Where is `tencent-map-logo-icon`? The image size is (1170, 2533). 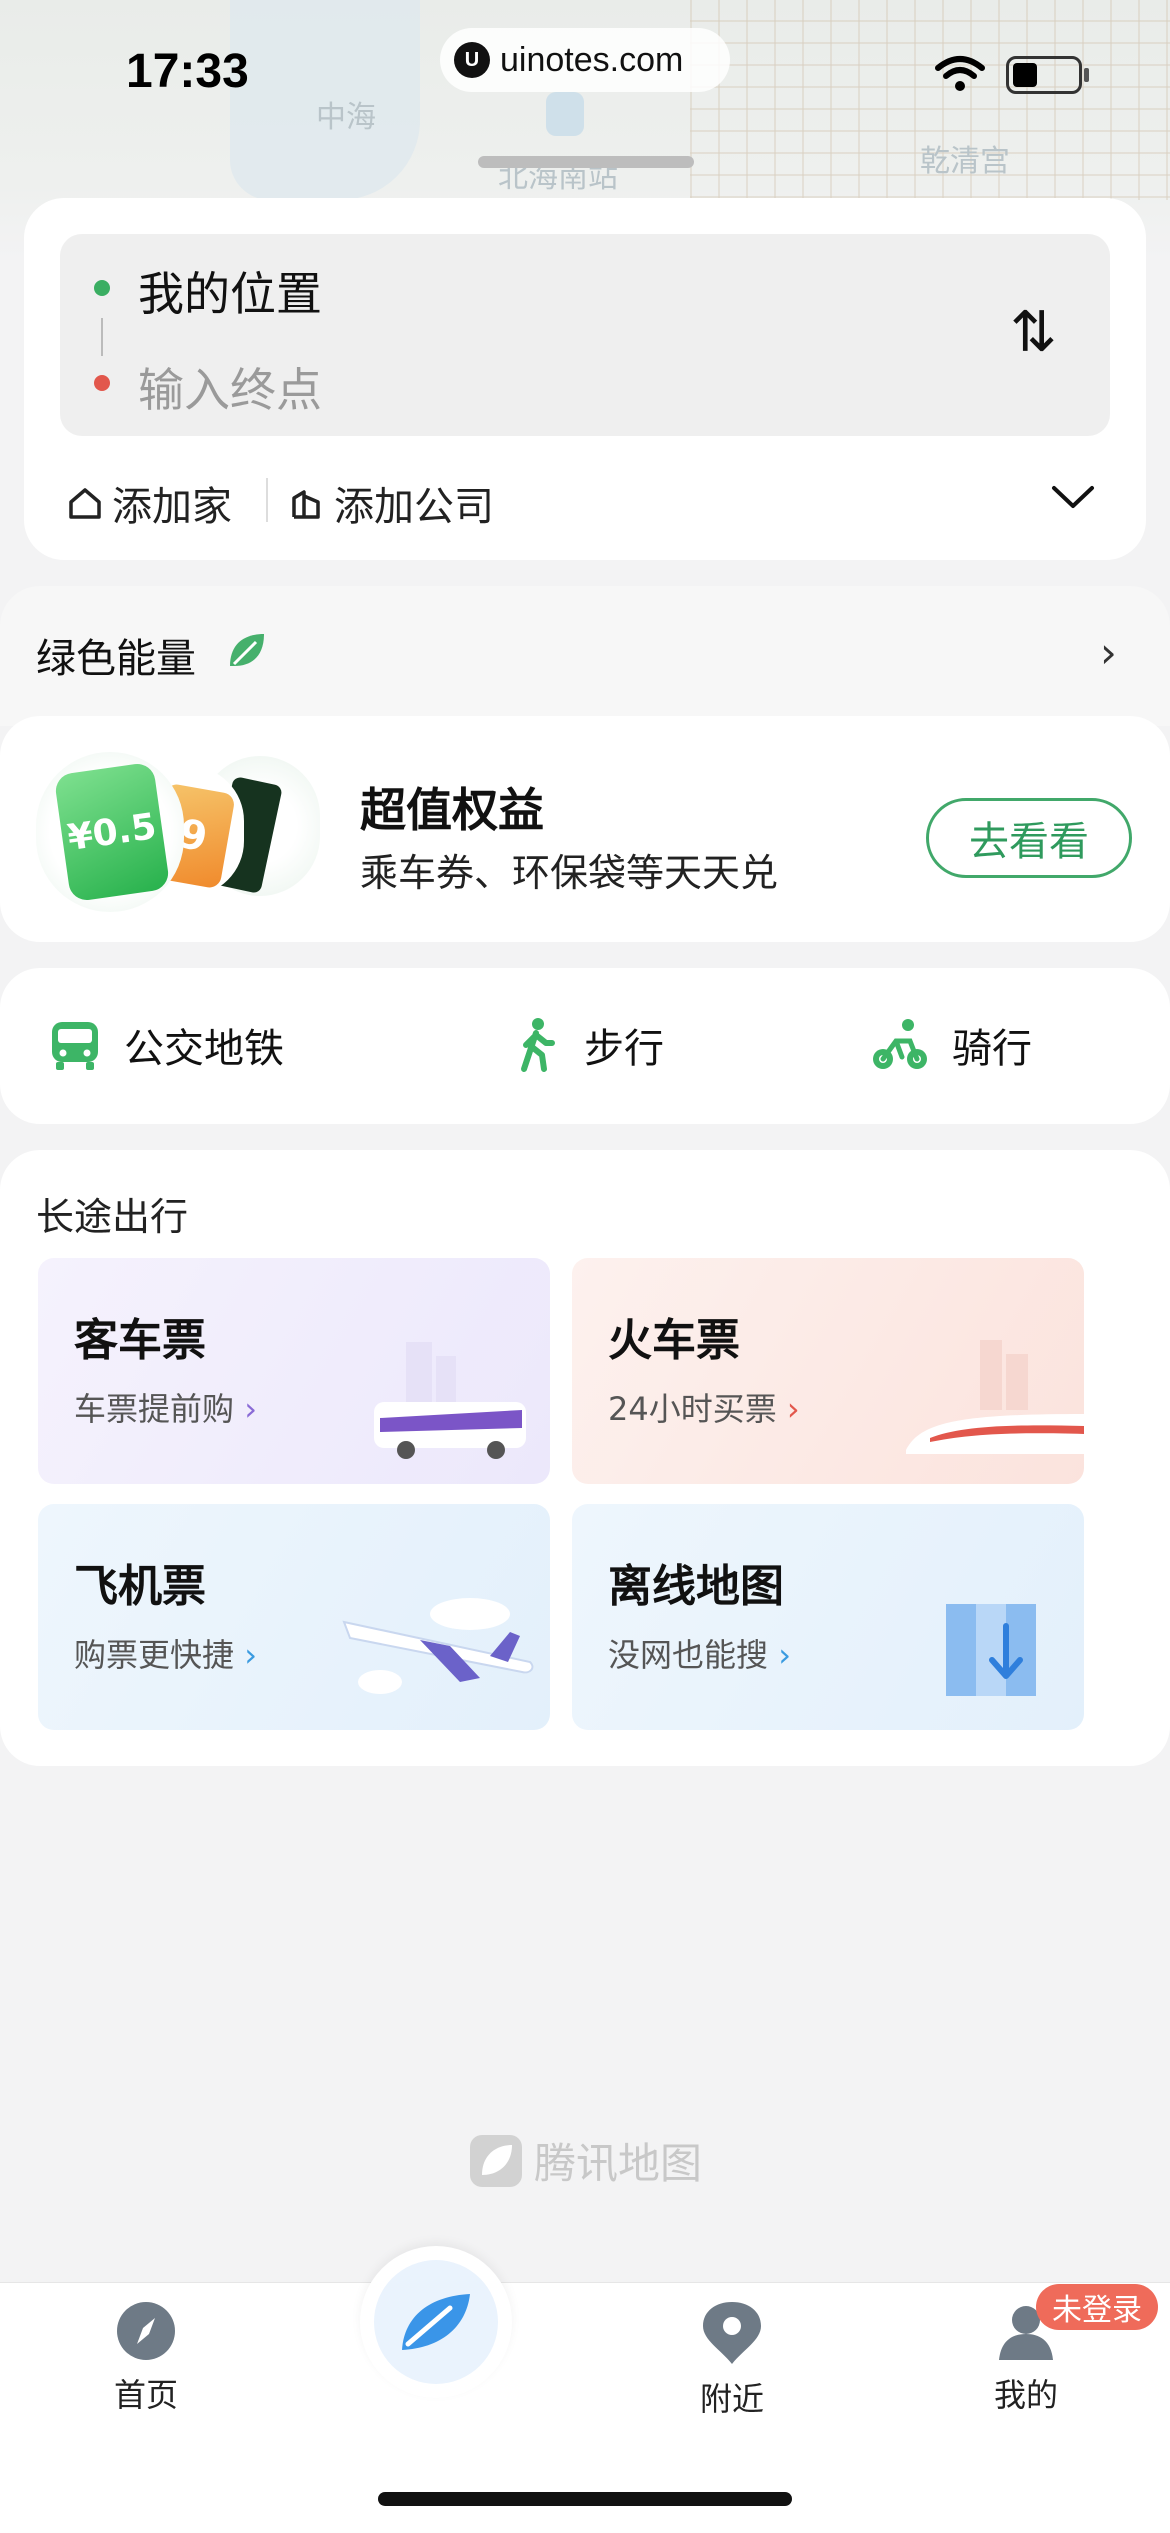 tencent-map-logo-icon is located at coordinates (496, 2160).